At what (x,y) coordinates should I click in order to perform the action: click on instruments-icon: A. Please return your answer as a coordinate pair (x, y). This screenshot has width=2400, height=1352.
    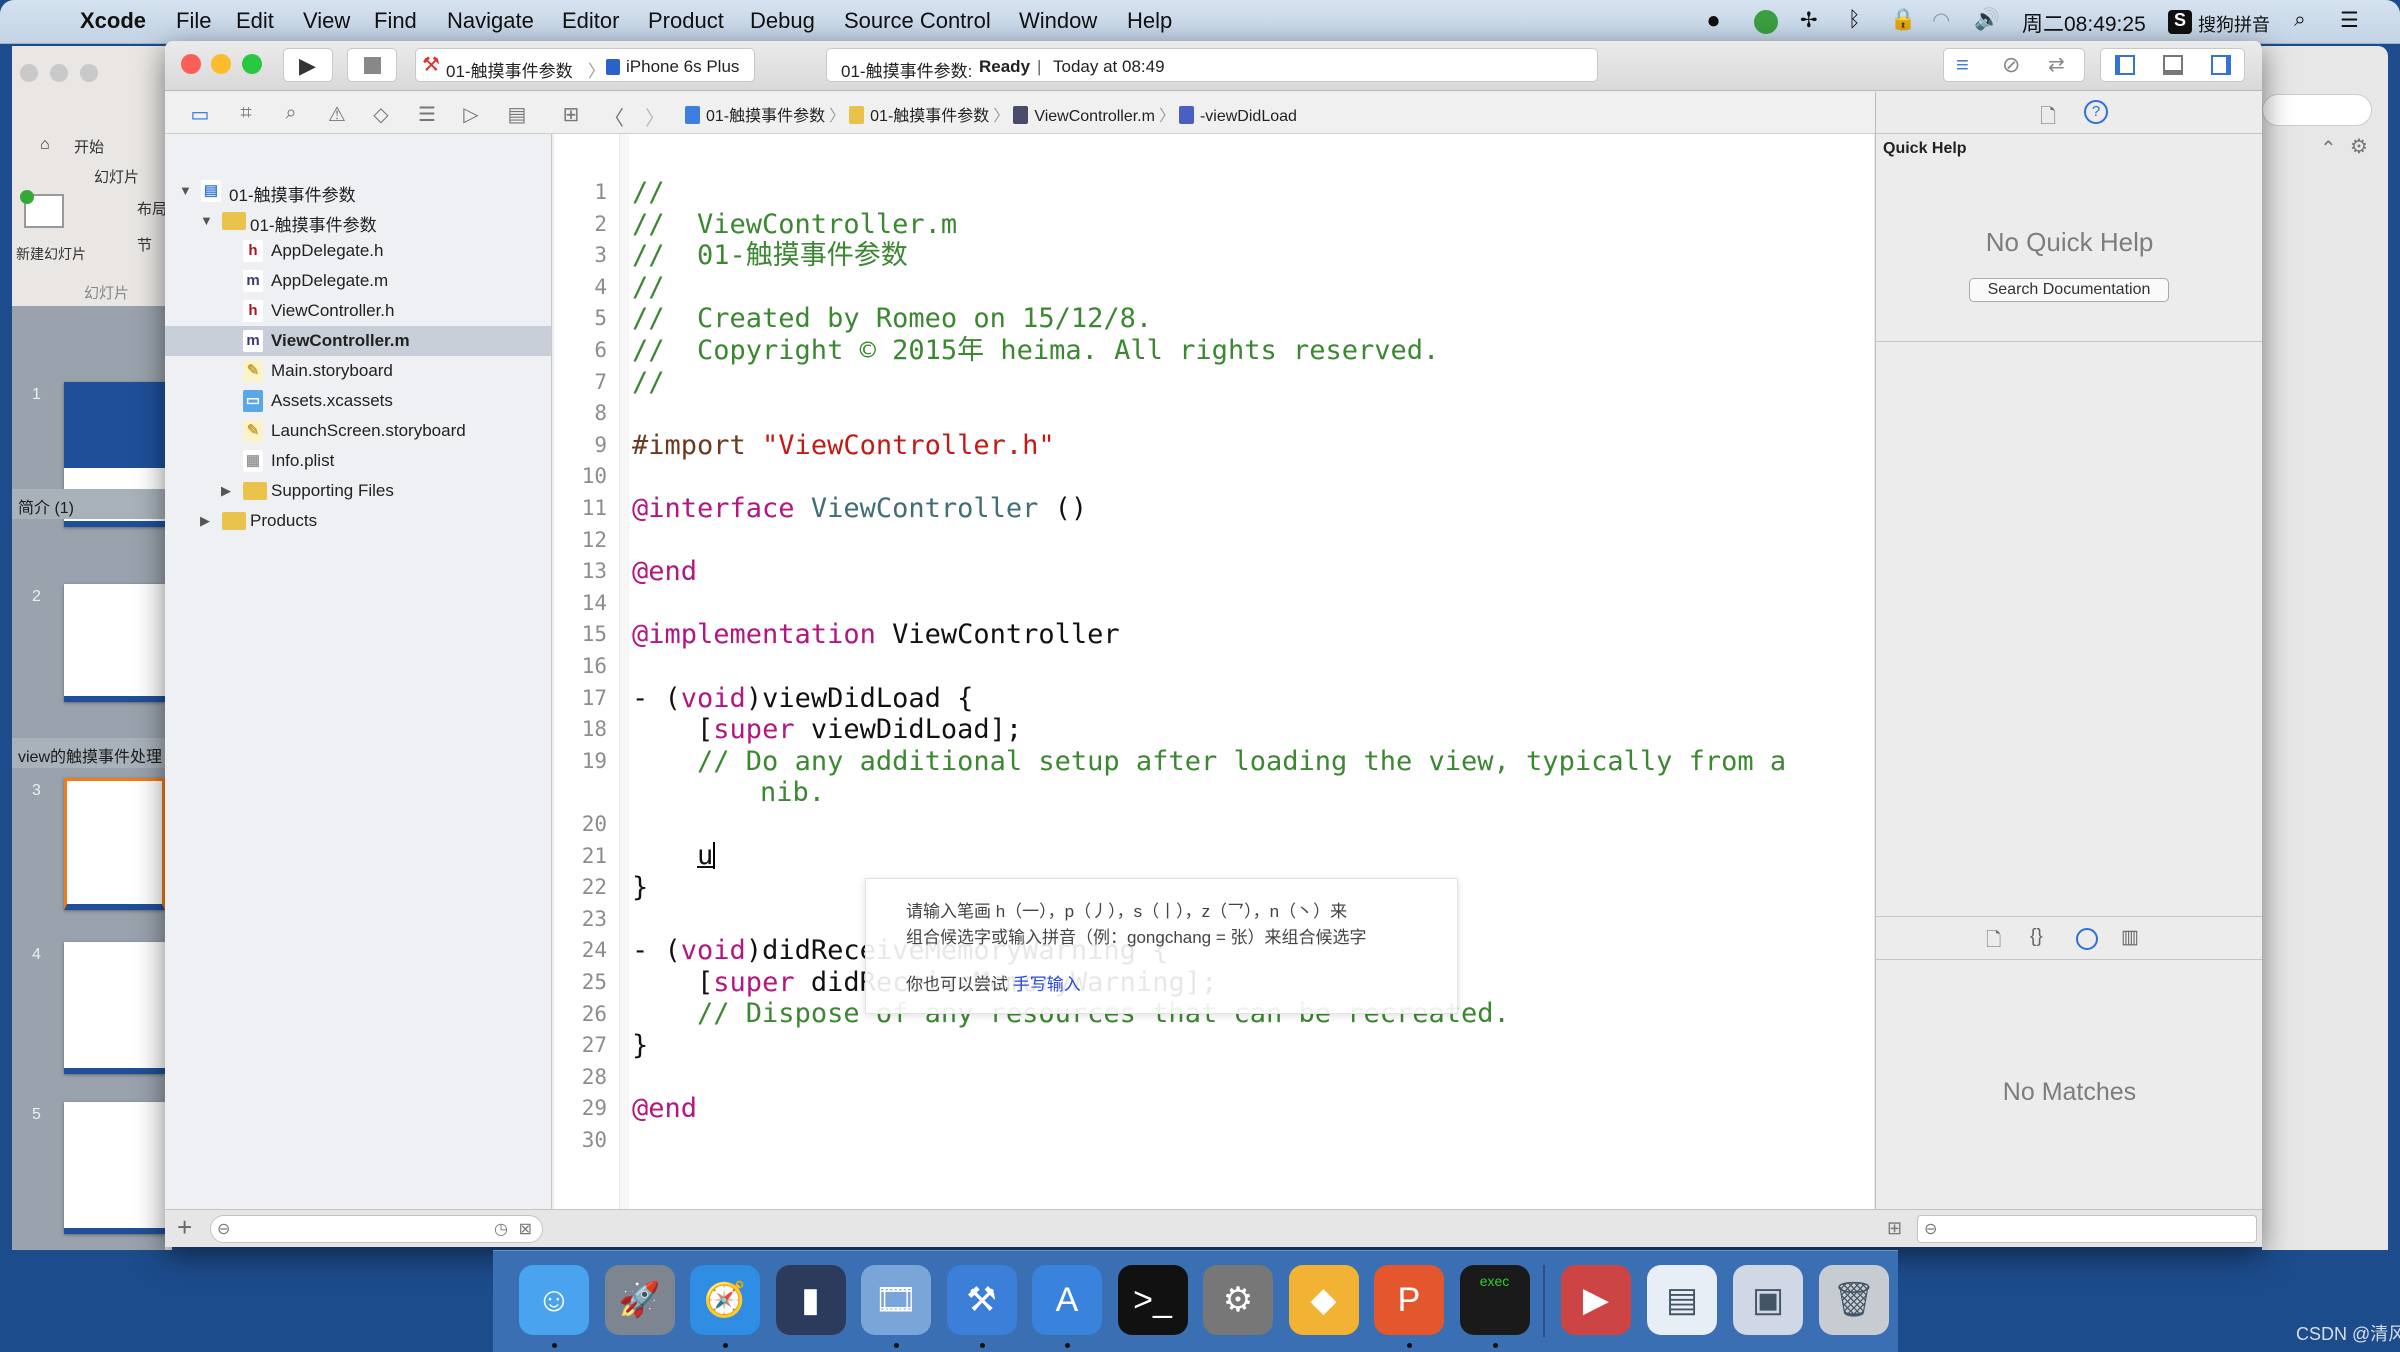
    Looking at the image, I should click on (1067, 1300).